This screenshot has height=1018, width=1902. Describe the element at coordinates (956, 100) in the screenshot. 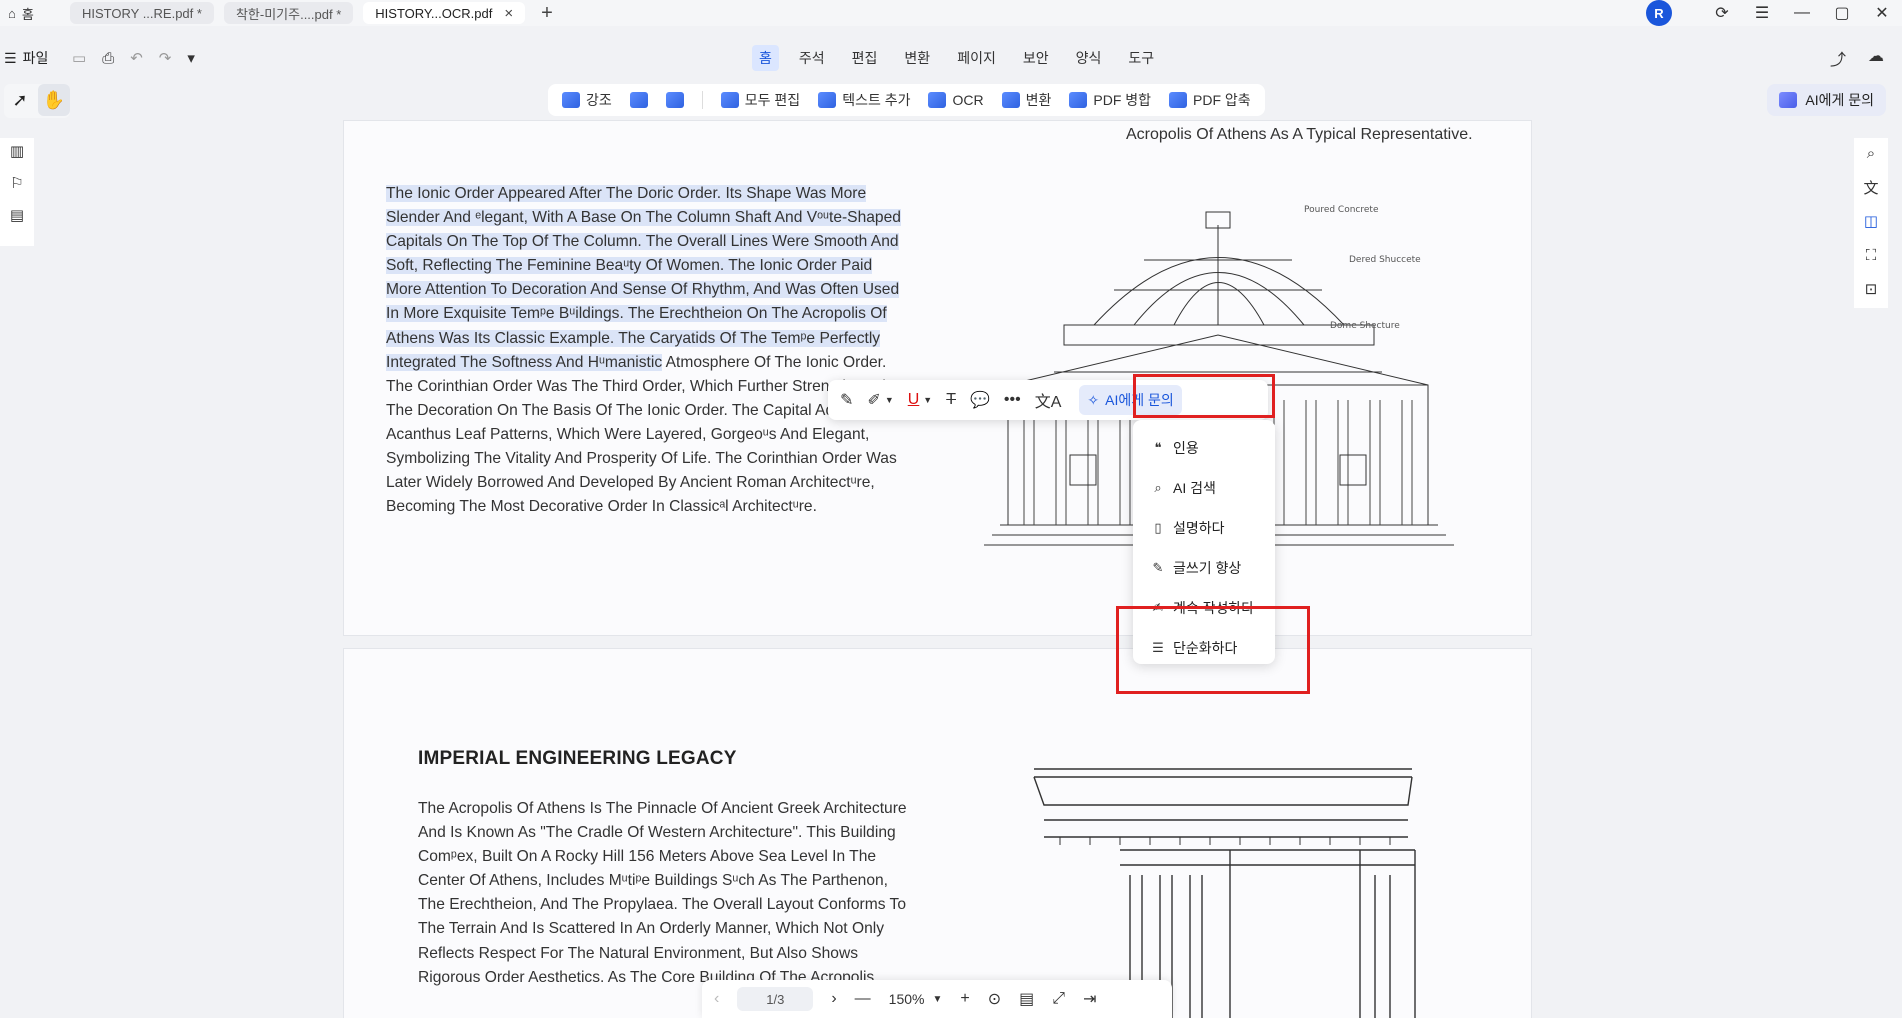

I see `ocr-button: OCR` at that location.